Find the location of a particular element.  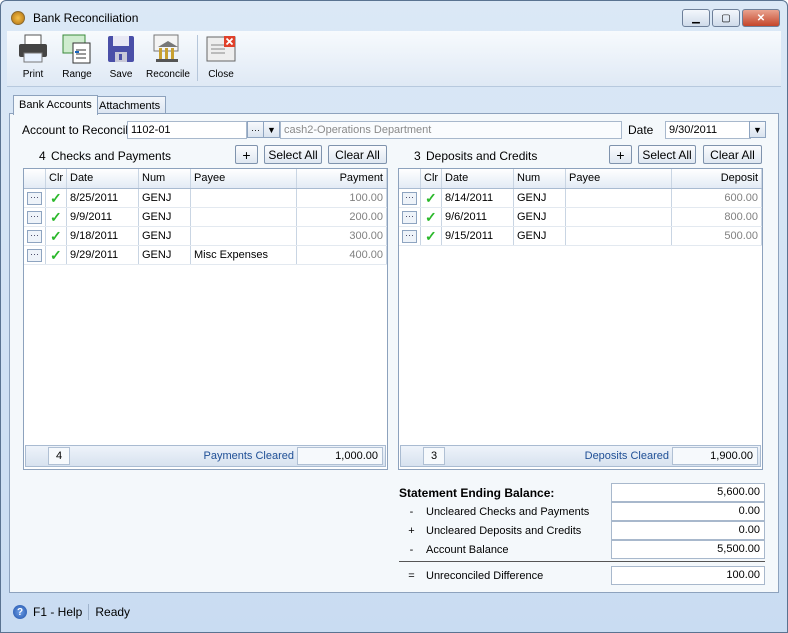

bank-icon is located at coordinates (168, 49).